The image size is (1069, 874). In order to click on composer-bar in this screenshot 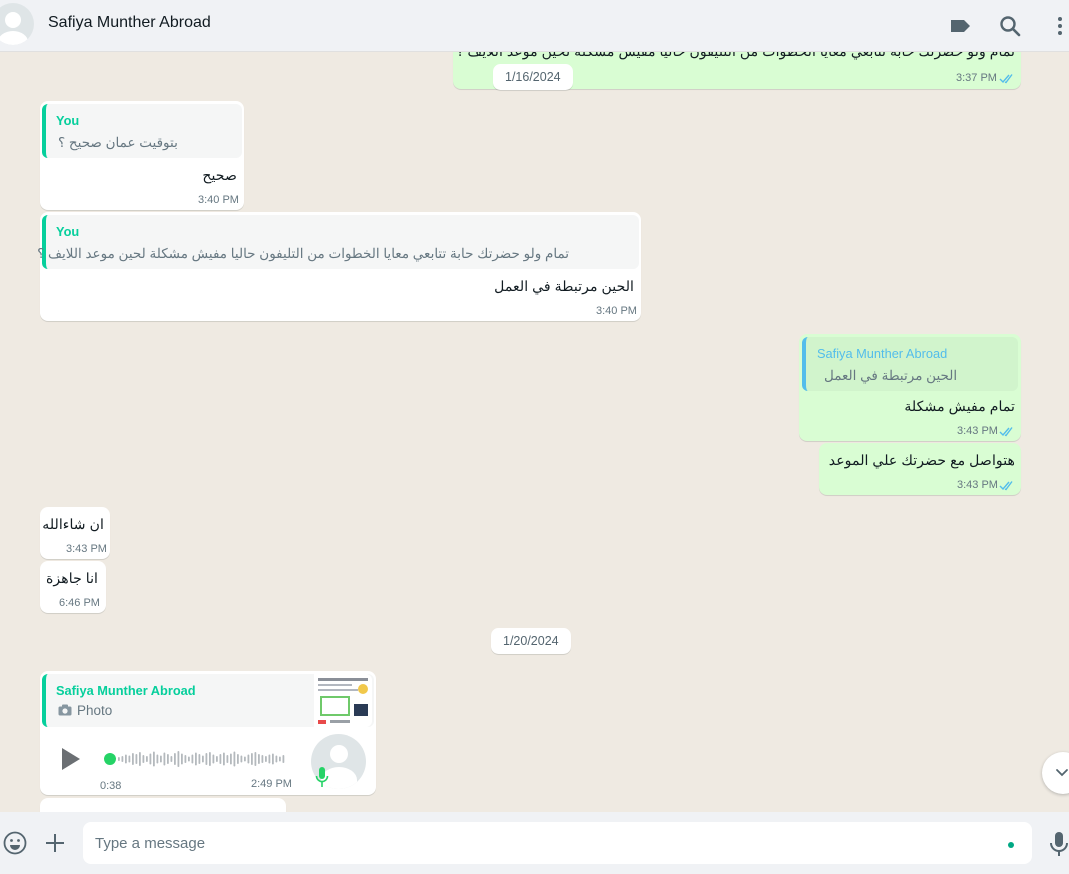, I will do `click(534, 843)`.